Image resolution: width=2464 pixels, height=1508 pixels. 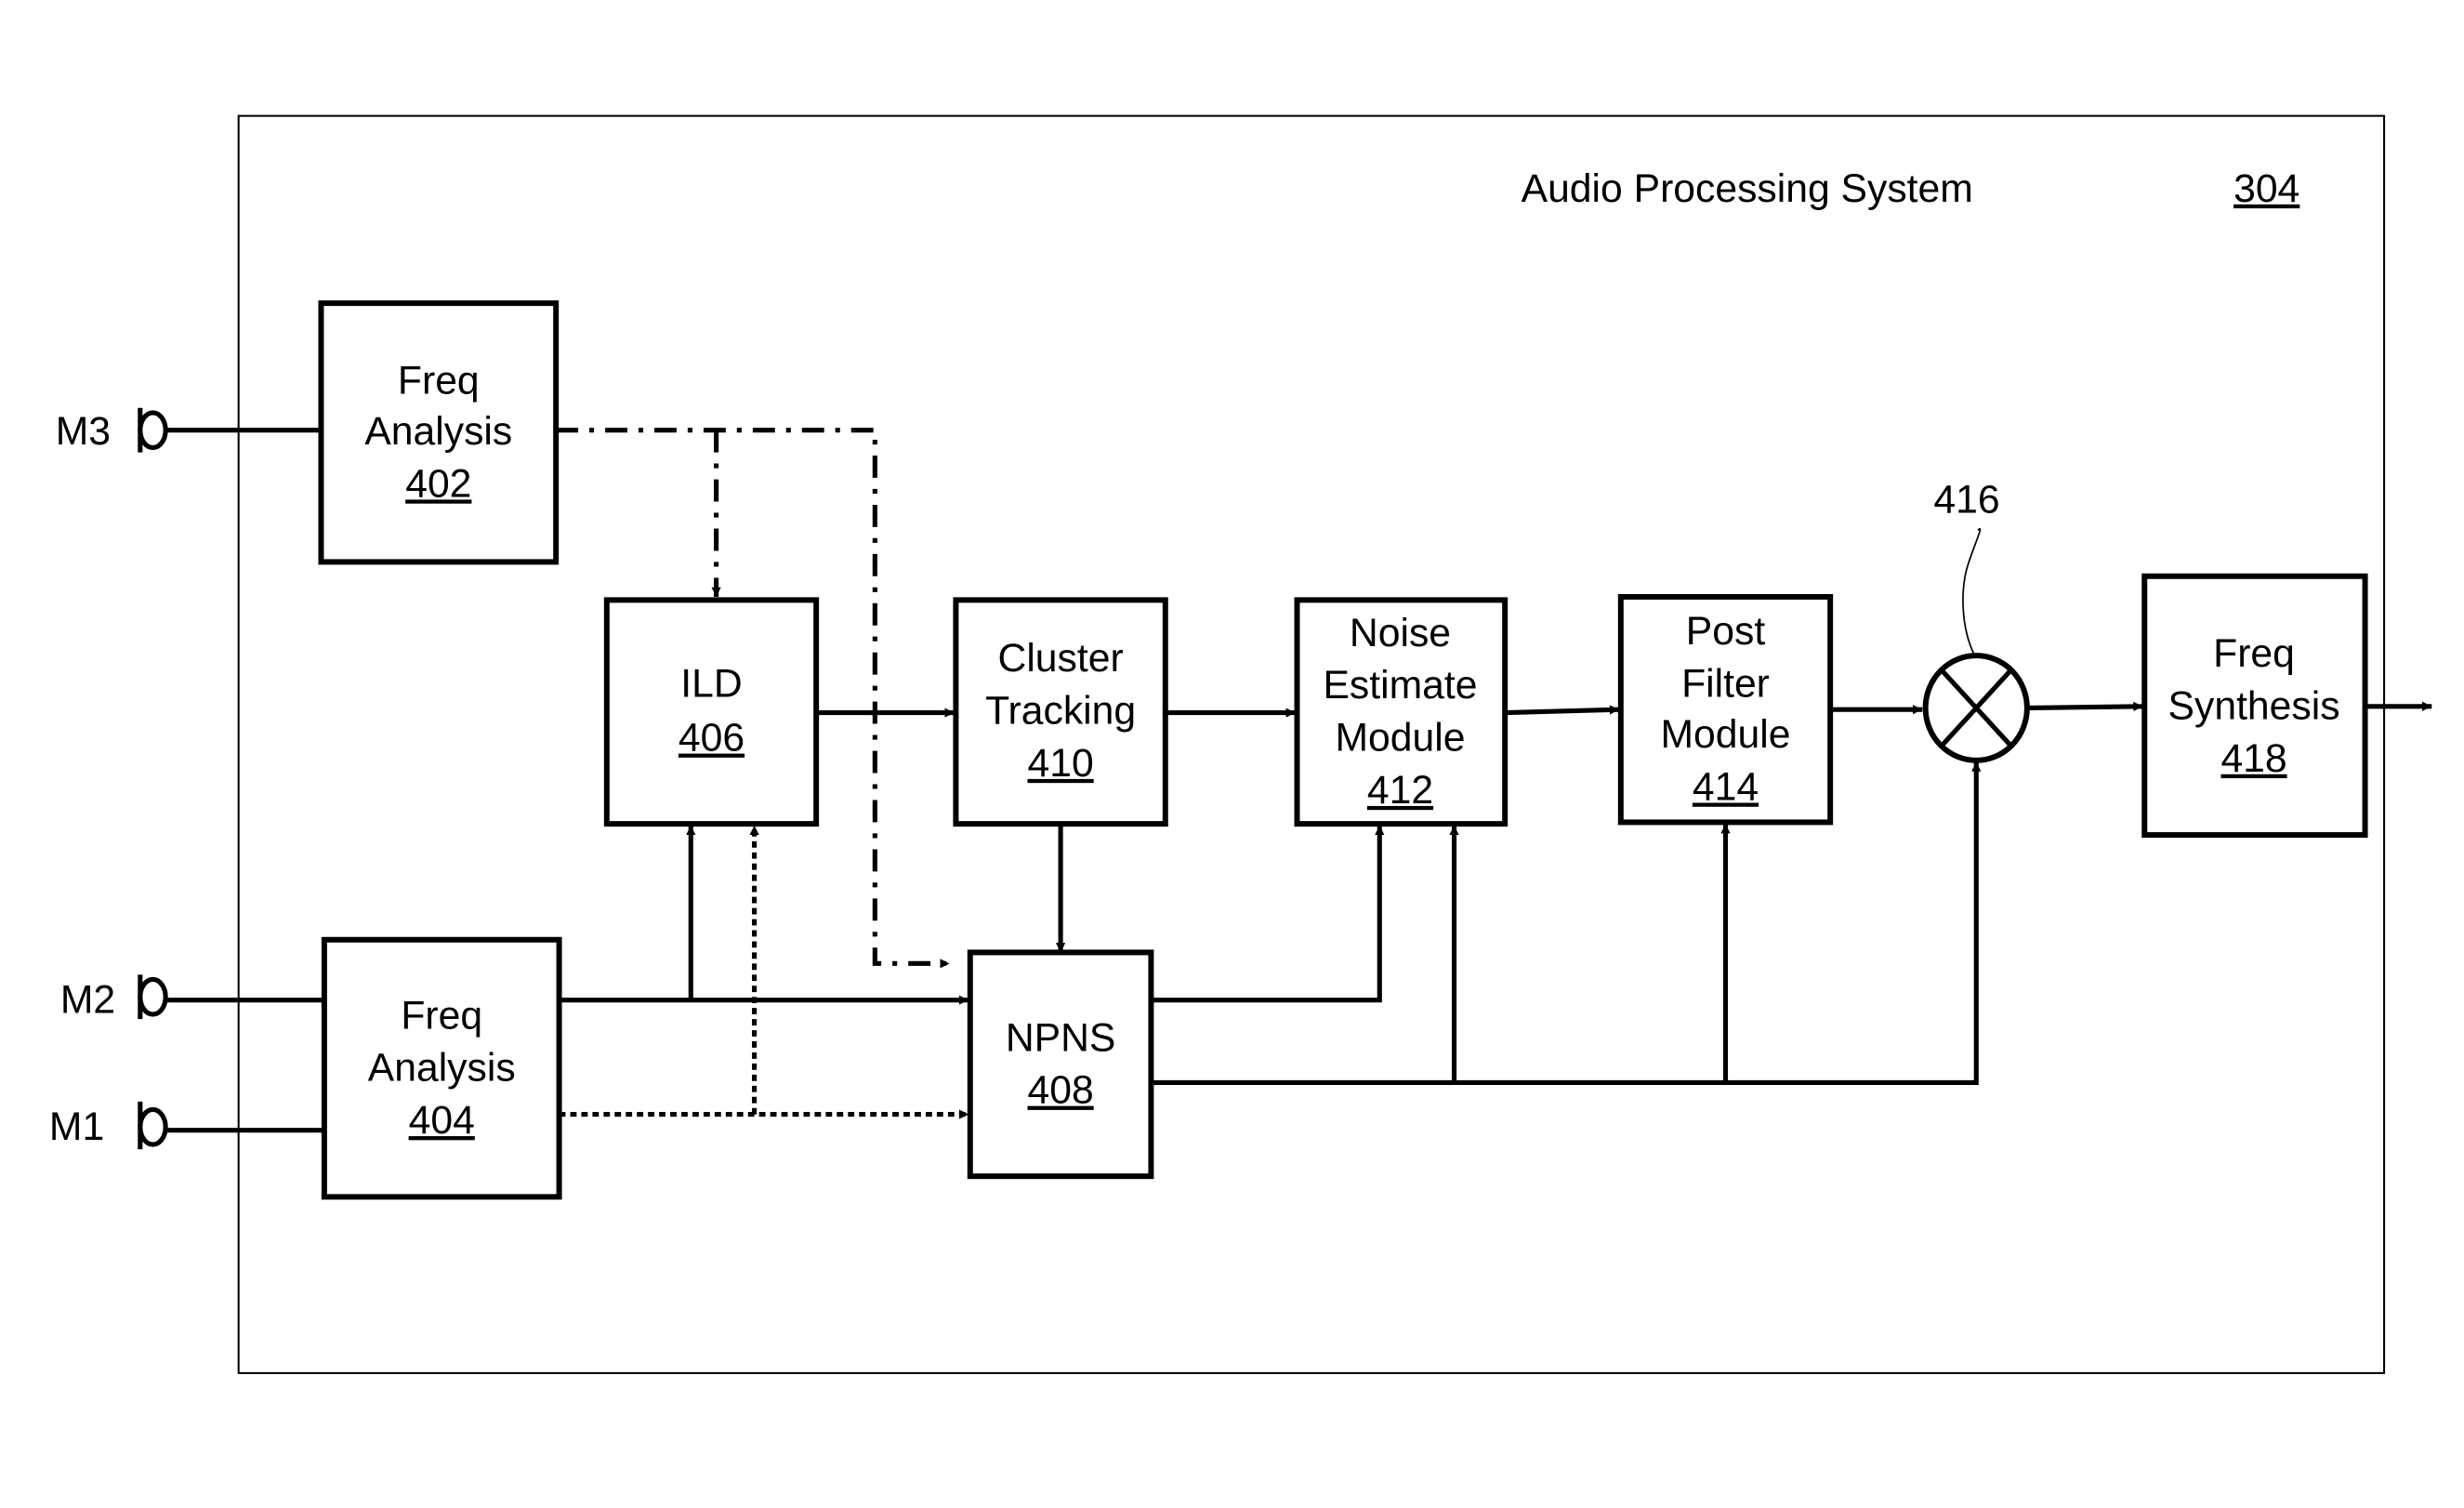 What do you see at coordinates (1726, 632) in the screenshot?
I see `svg-text: Post` at bounding box center [1726, 632].